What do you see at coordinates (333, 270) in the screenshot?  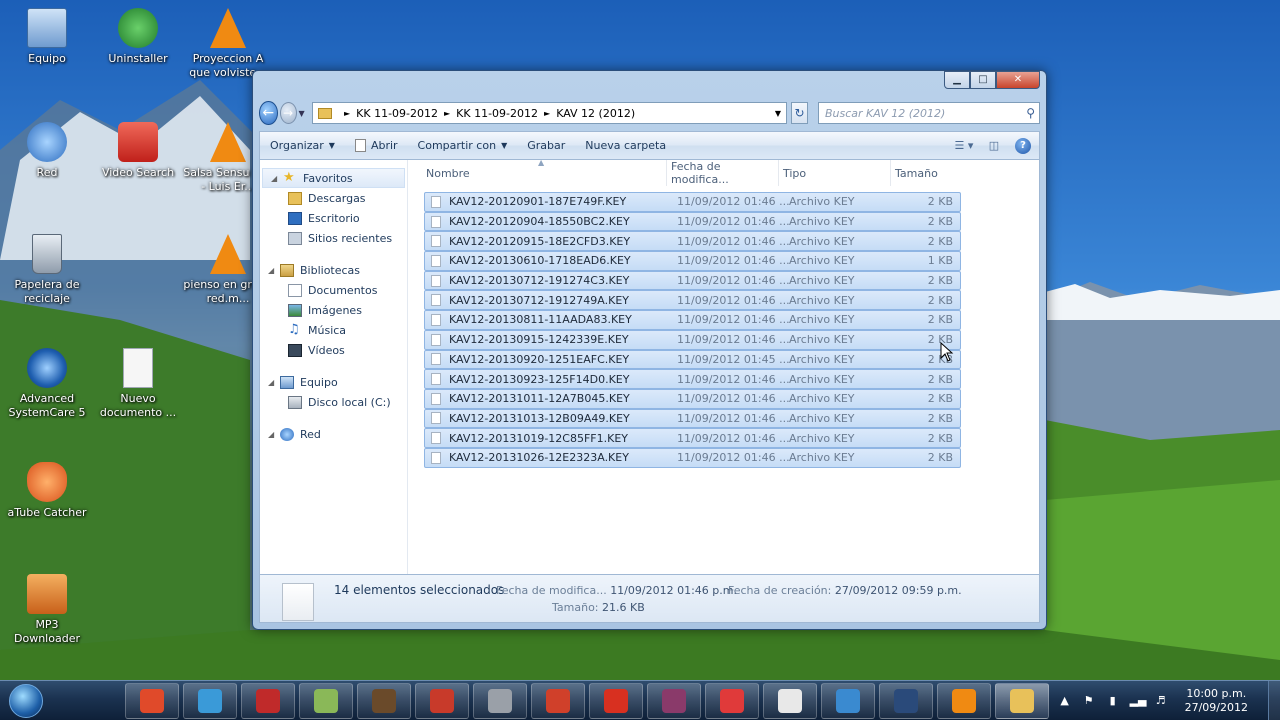 I see `nav-item-libraries: ◢ Bibliotecas` at bounding box center [333, 270].